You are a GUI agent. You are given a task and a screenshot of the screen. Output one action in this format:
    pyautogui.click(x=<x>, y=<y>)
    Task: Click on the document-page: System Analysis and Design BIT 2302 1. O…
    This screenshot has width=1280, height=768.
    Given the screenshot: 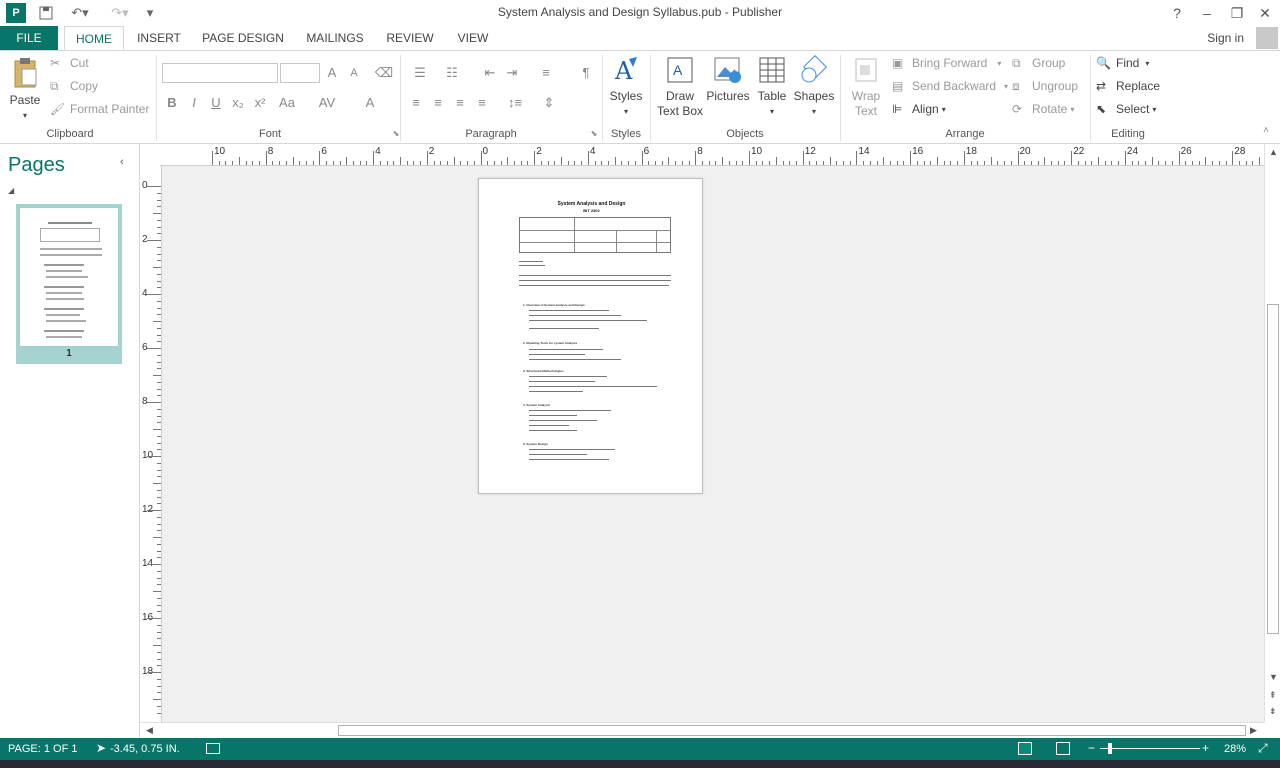 What is the action you would take?
    pyautogui.click(x=590, y=336)
    